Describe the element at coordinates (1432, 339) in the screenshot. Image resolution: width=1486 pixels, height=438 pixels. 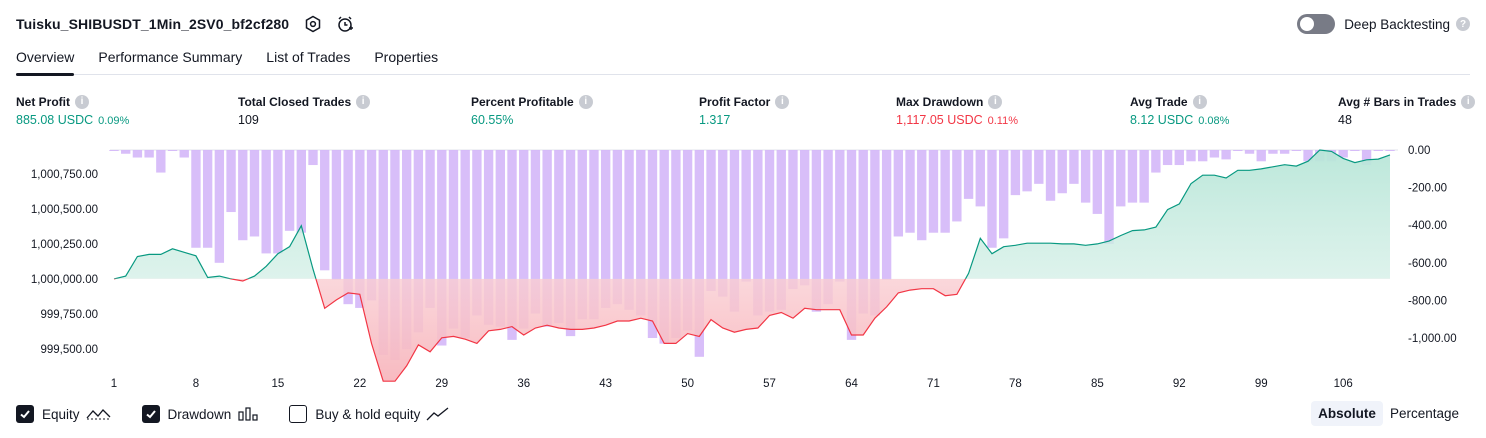
I see `right-tick-label: -1,000.00` at that location.